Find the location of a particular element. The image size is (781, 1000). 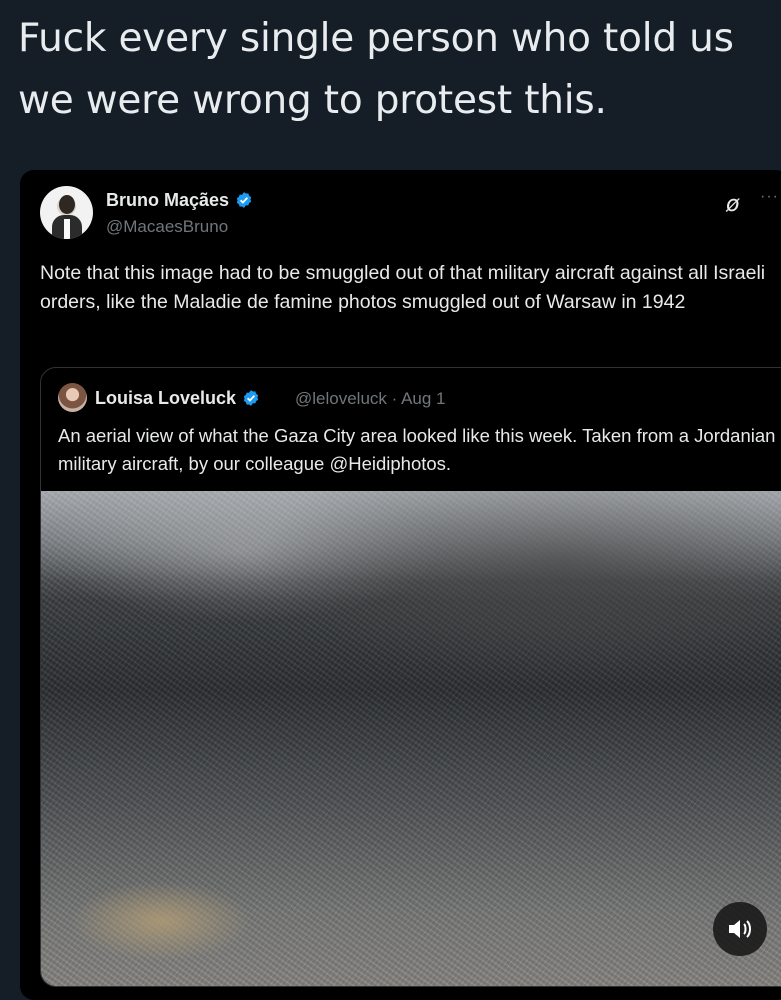

quoted-author-name: Louisa Loveluck is located at coordinates (177, 398).